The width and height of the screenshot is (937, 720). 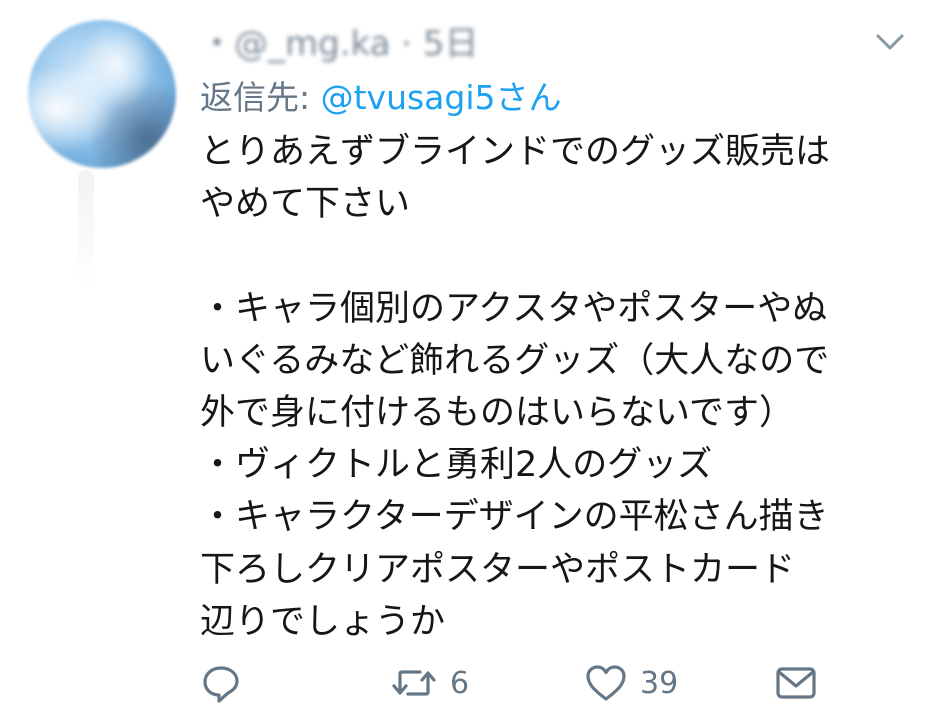 I want to click on retweet-icon, so click(x=414, y=683).